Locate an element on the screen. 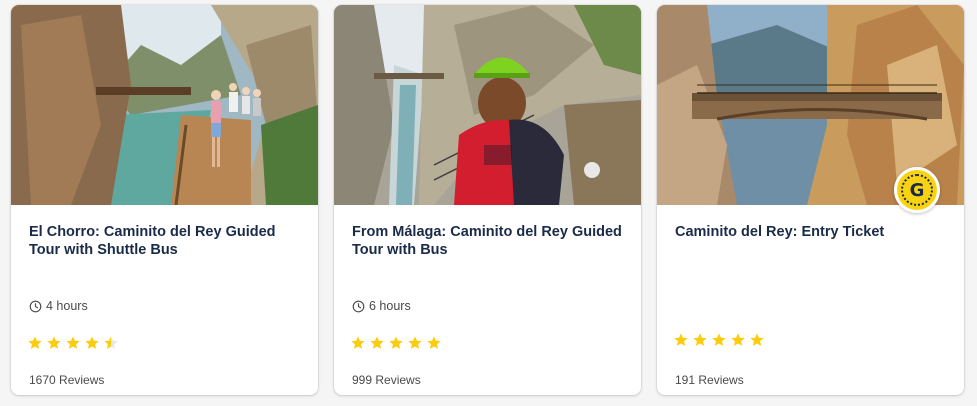 The width and height of the screenshot is (977, 406). duration: 4 hours is located at coordinates (58, 306).